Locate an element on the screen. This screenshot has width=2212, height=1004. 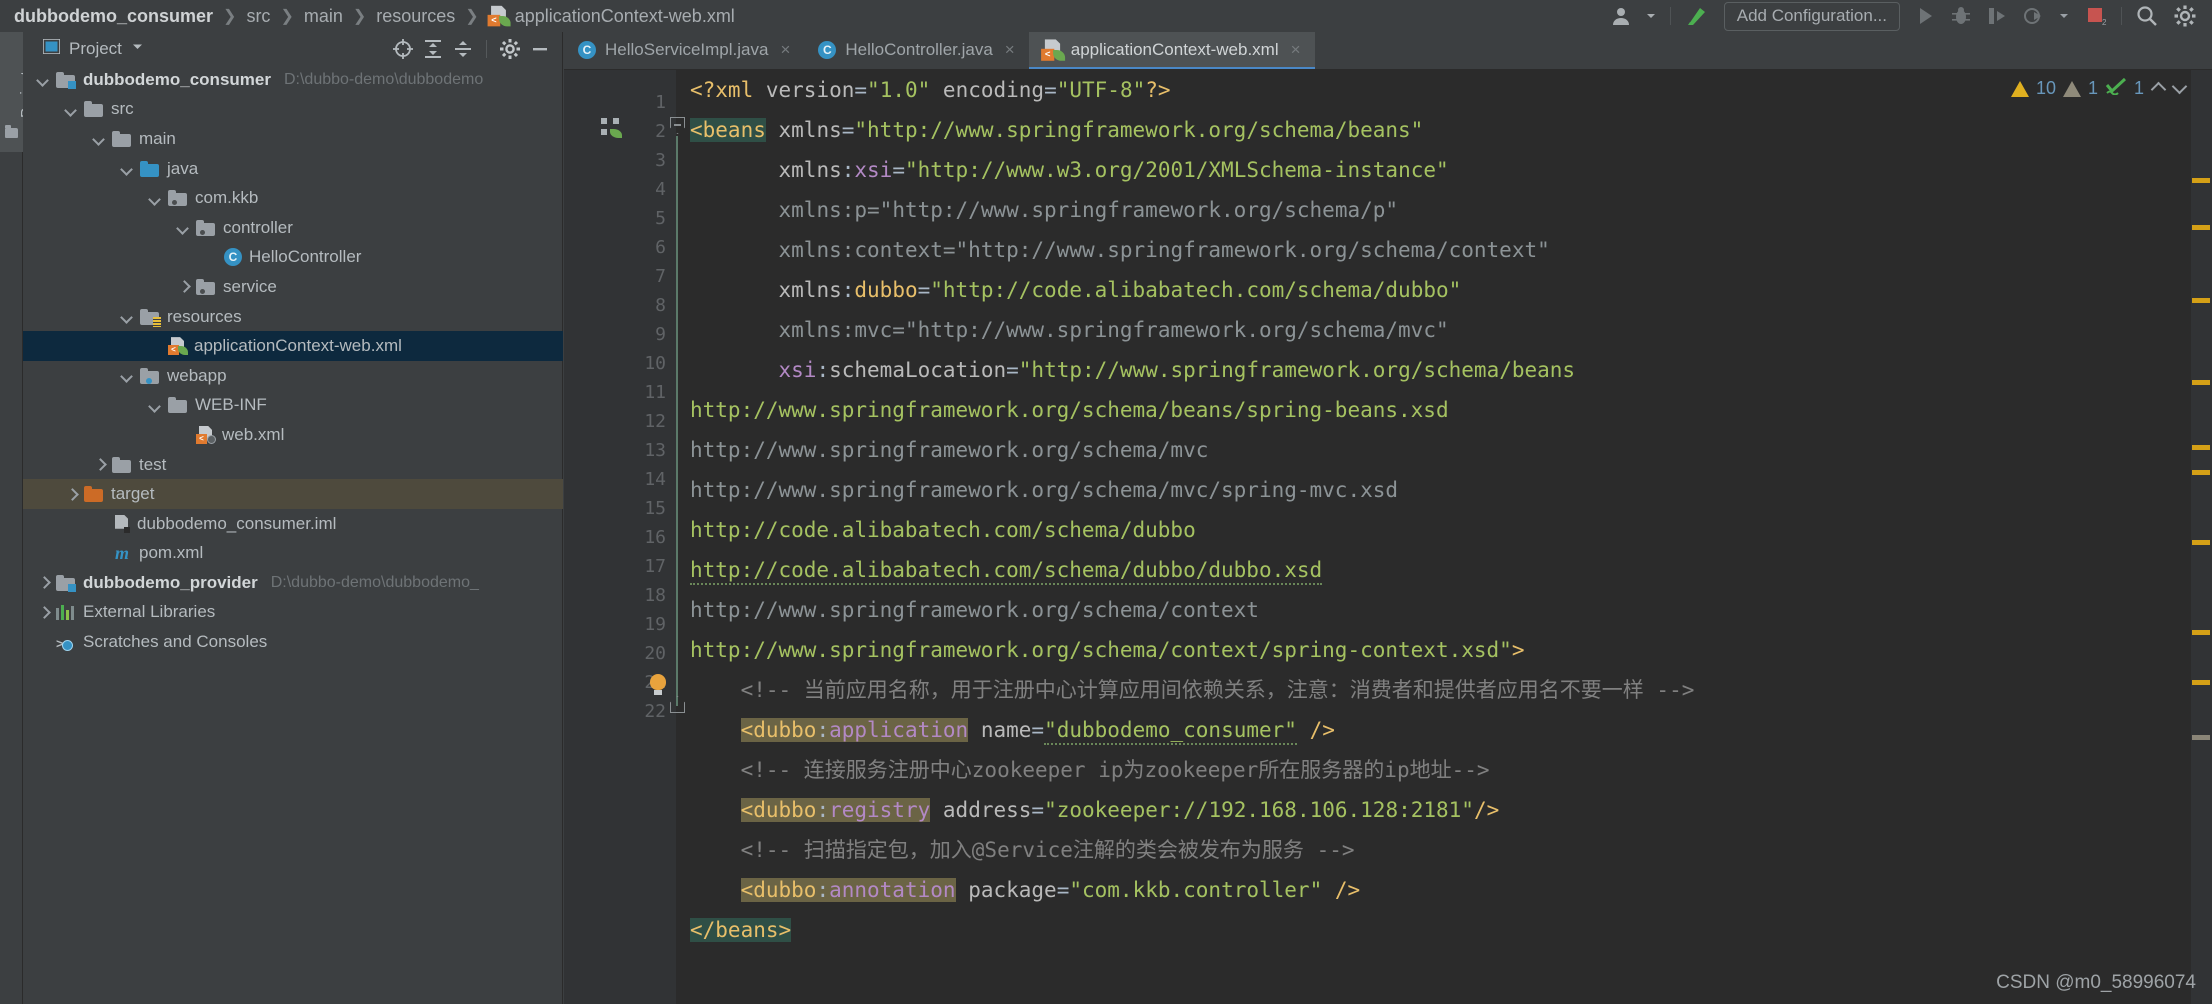
tree-item-controller: controller is located at coordinates (293, 228).